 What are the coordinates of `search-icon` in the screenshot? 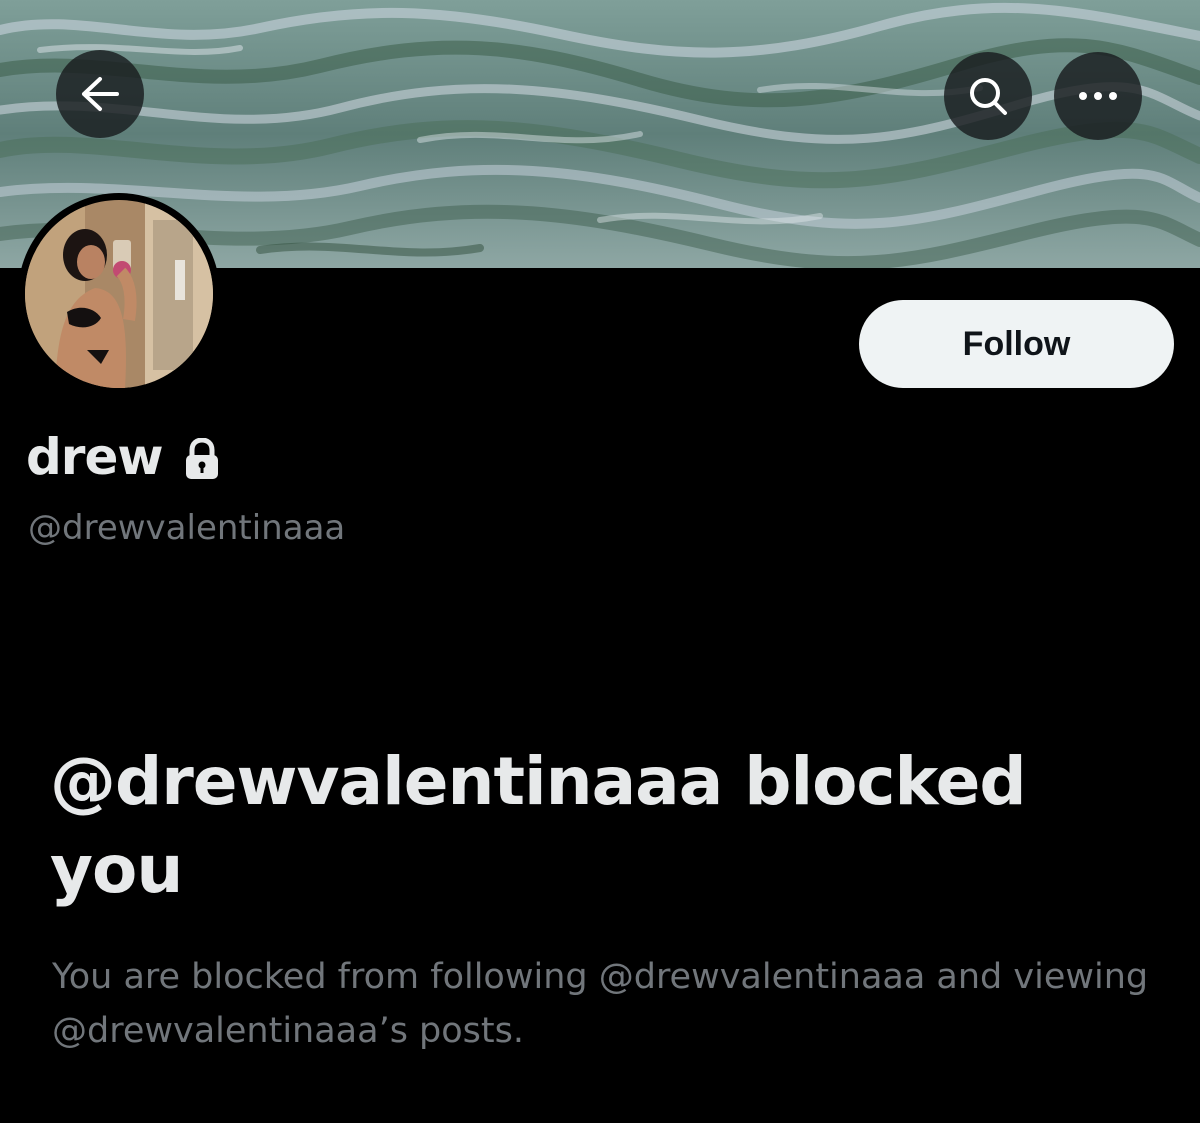 It's located at (988, 96).